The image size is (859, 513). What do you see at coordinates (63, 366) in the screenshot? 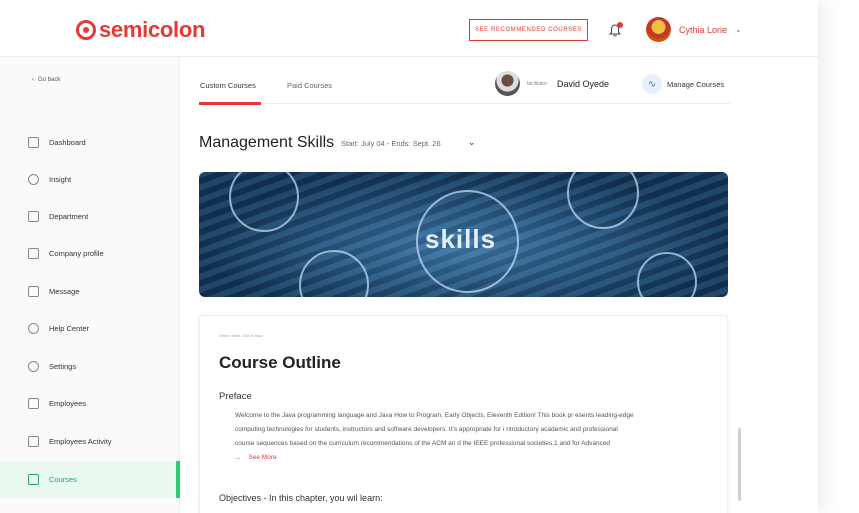
I see `sidebar-item-label: Settings` at bounding box center [63, 366].